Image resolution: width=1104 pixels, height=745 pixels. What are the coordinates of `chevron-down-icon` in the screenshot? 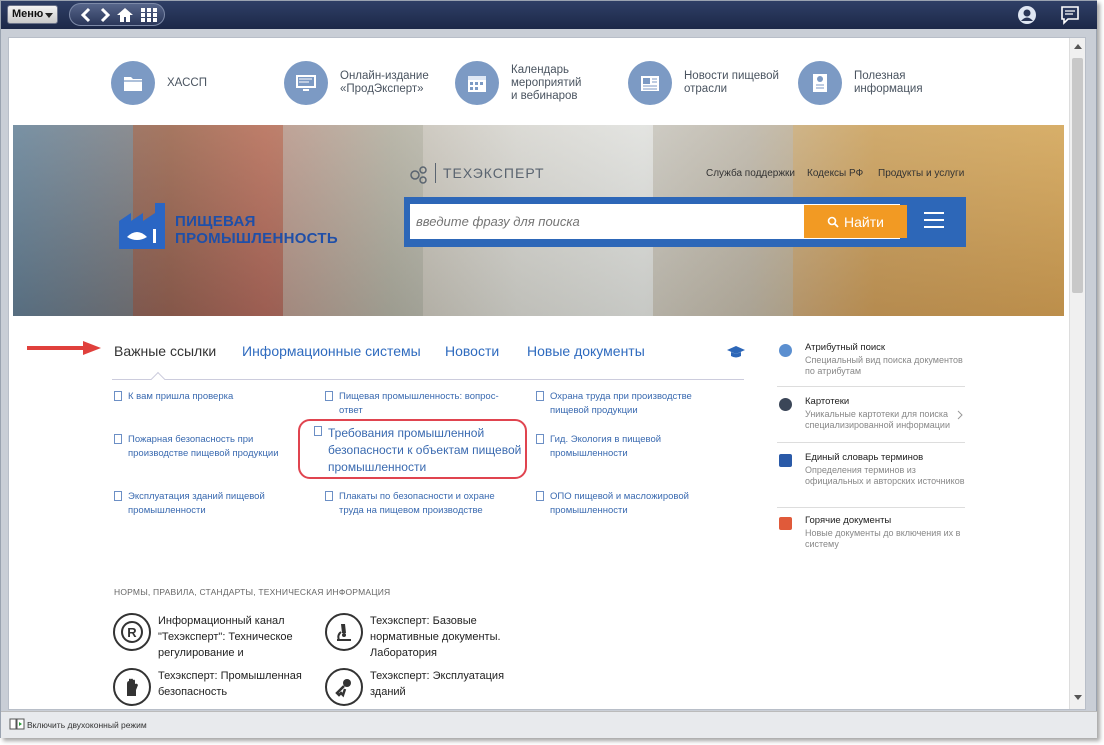 It's located at (49, 15).